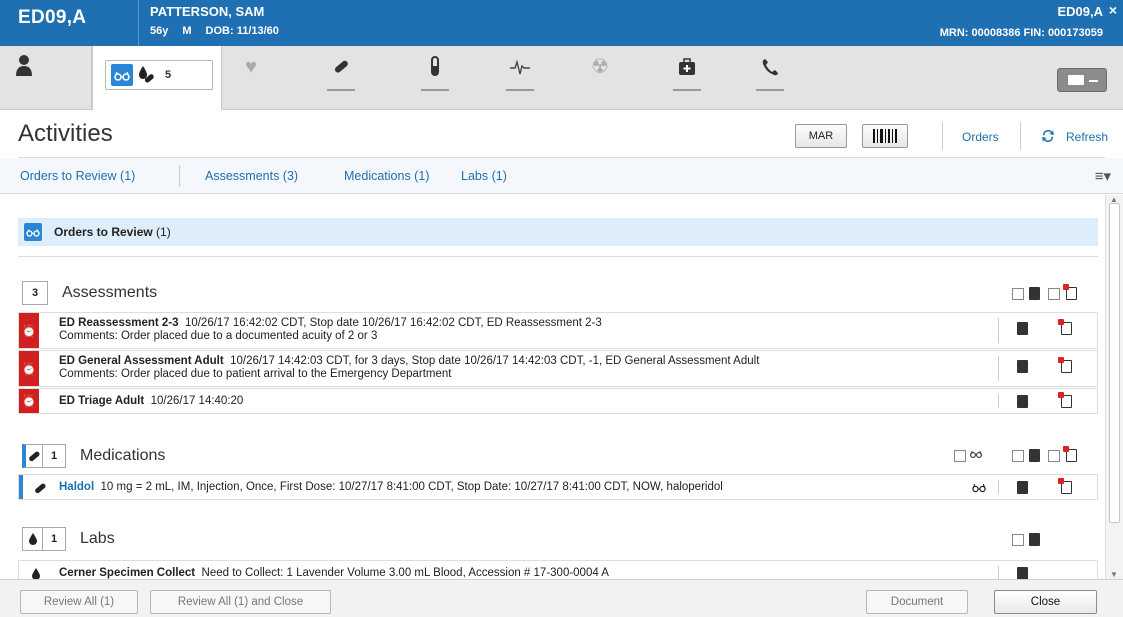 The width and height of the screenshot is (1123, 617). I want to click on medications-header: 1 Medications, so click(93, 456).